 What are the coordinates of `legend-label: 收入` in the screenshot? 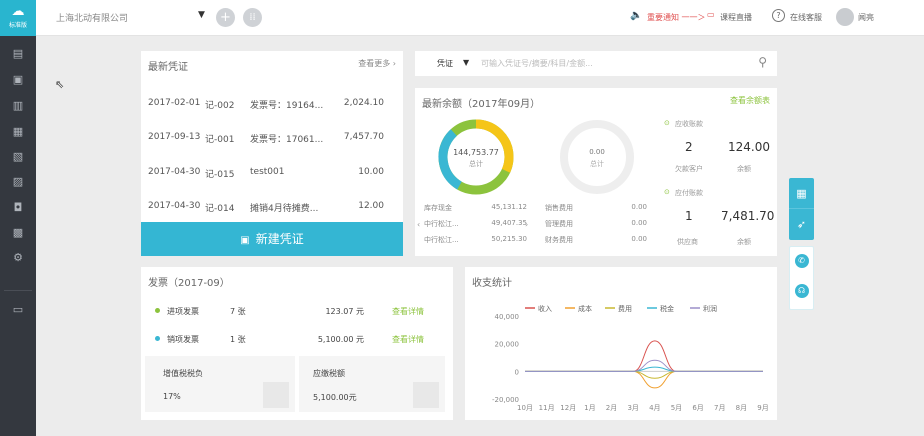 It's located at (545, 308).